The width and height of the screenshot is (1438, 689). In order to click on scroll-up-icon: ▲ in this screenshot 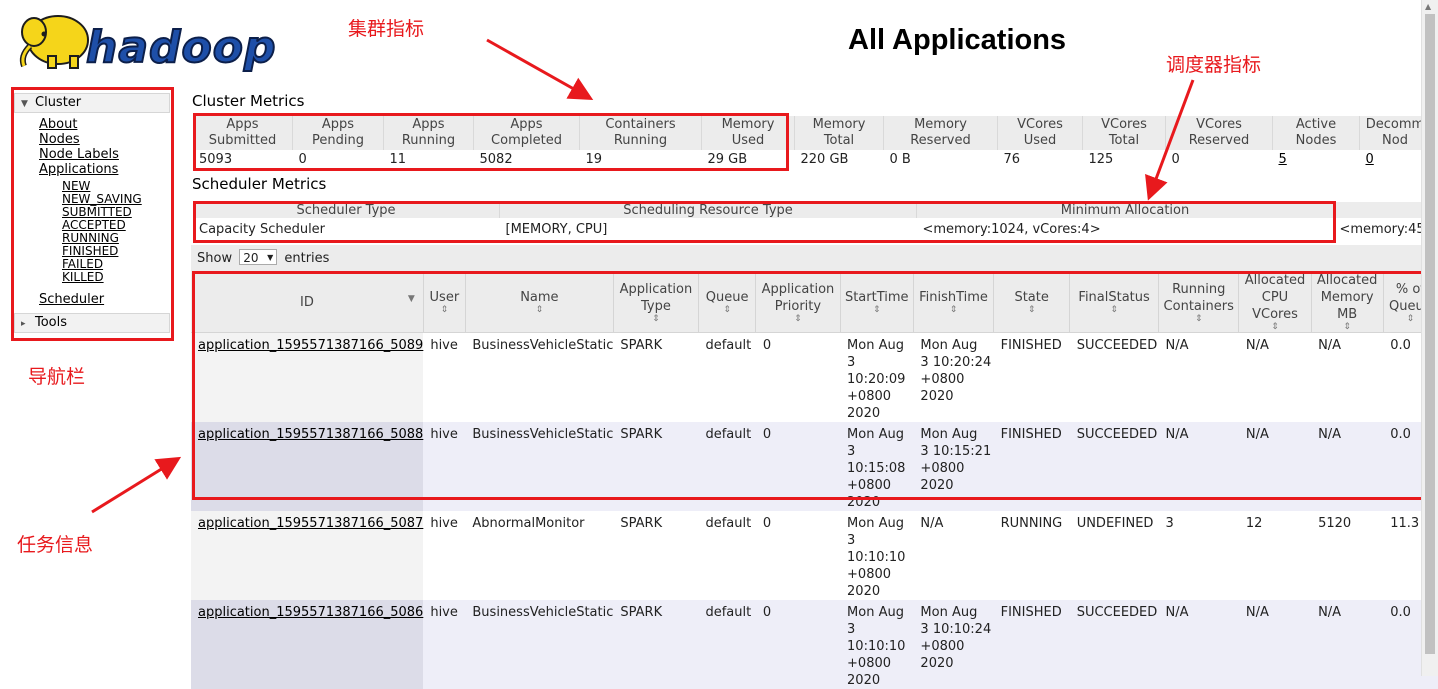, I will do `click(1428, 6)`.